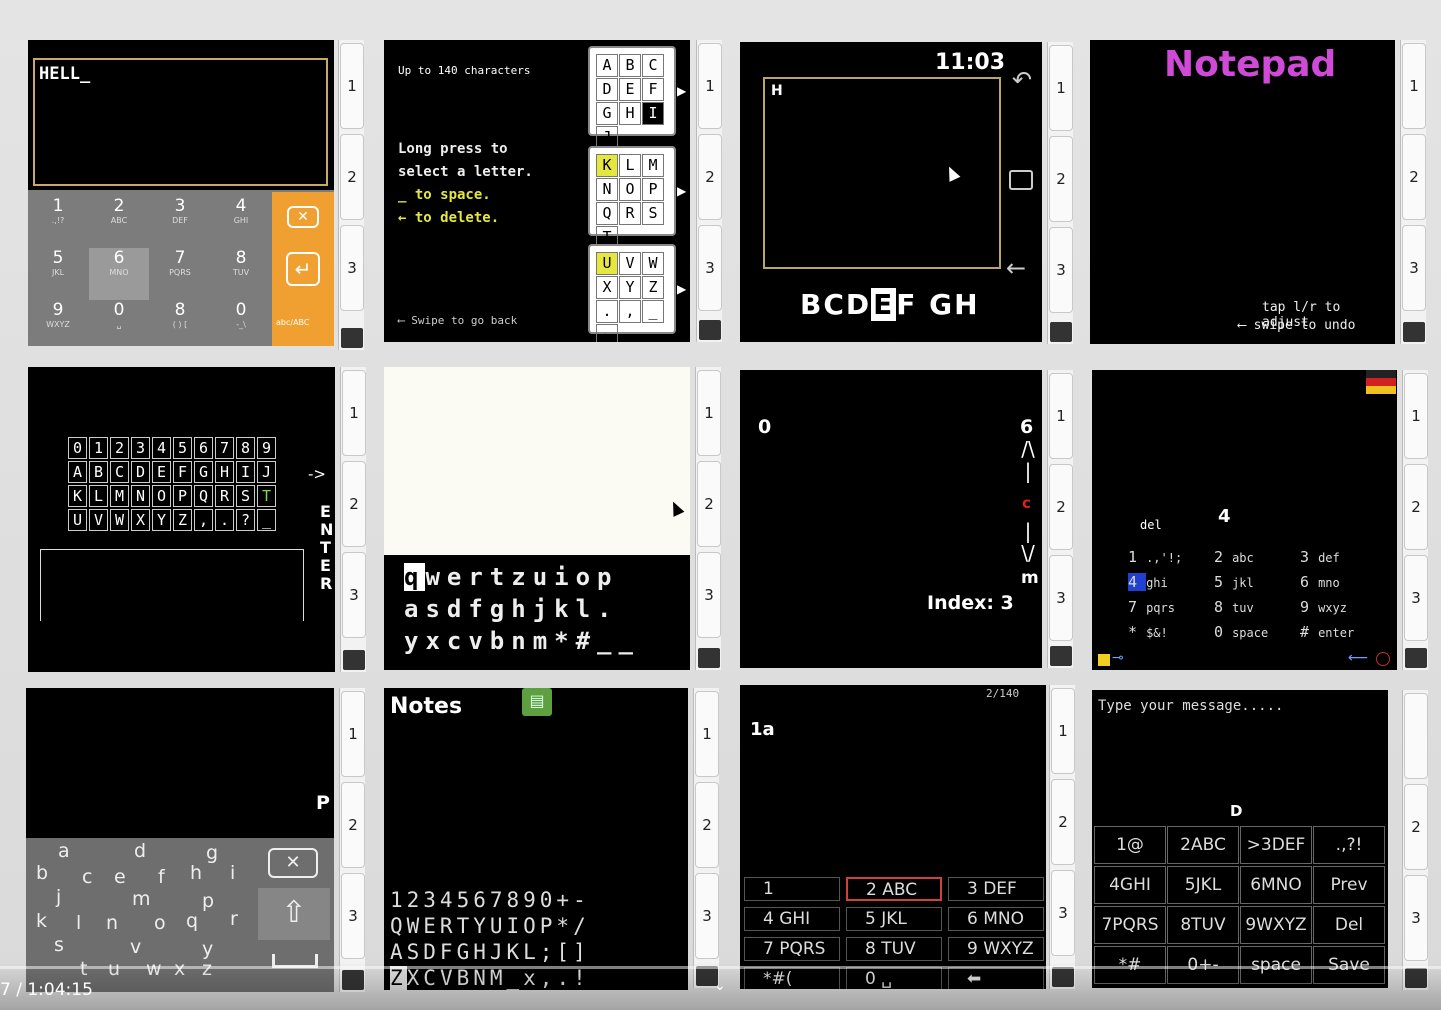 The height and width of the screenshot is (1010, 1441). What do you see at coordinates (630, 113) in the screenshot?
I see `letter-cell: H` at bounding box center [630, 113].